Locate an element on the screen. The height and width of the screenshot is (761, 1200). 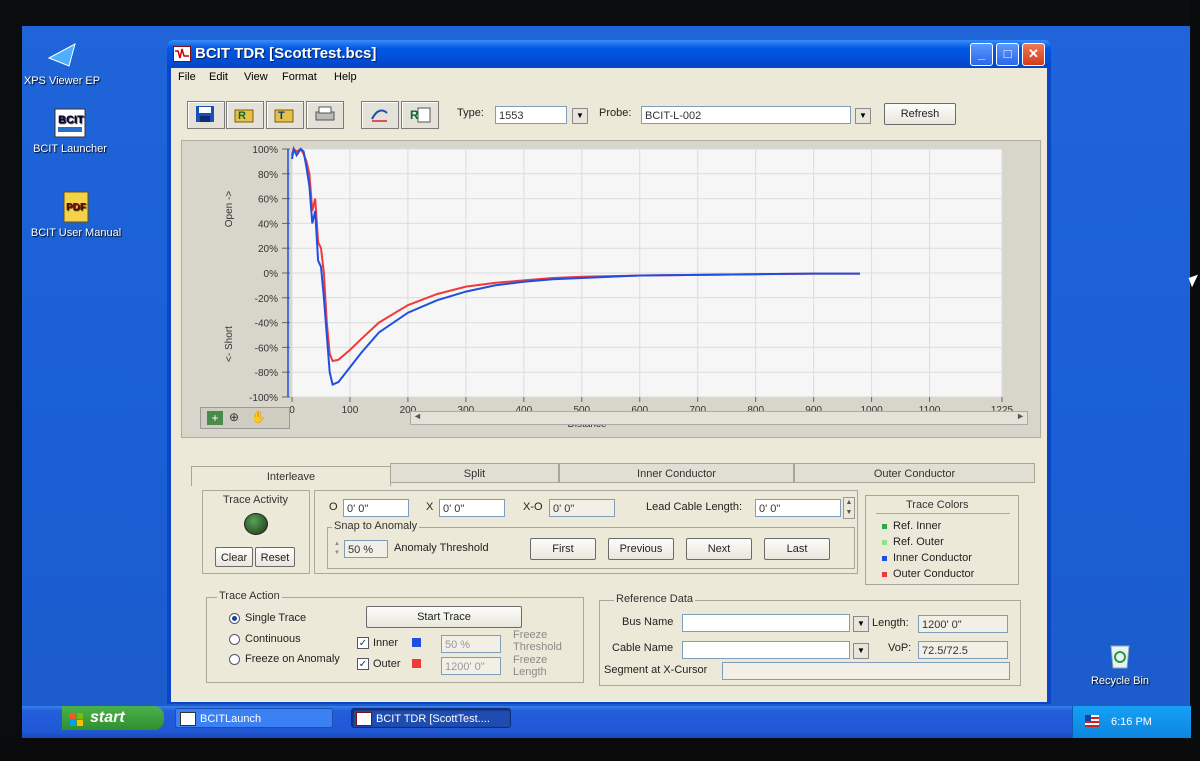
previous-button: Previous is located at coordinates (641, 549).